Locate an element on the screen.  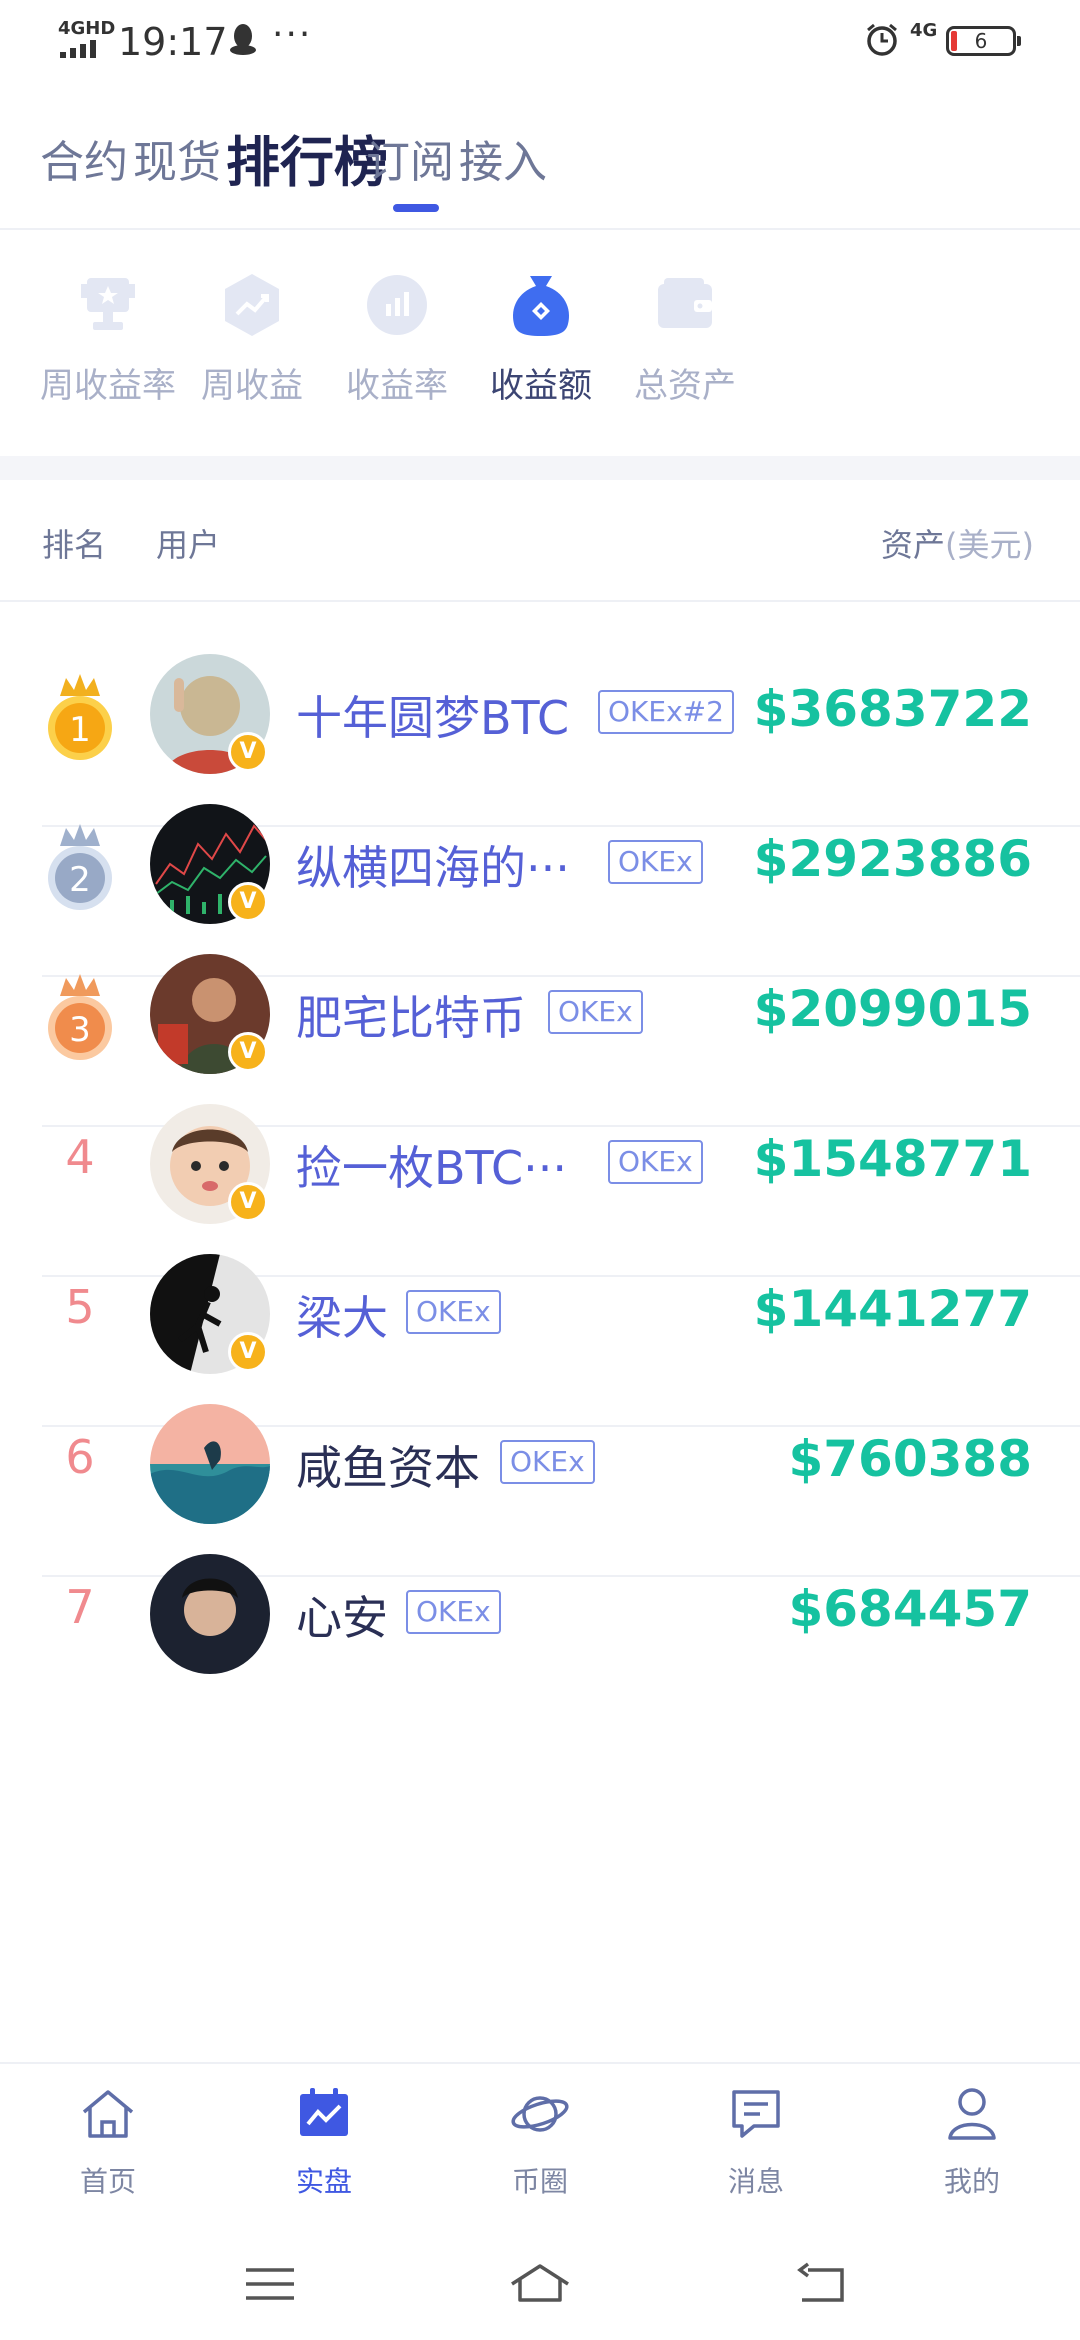
asset-amount: $2099015 is located at coordinates (892, 1009).